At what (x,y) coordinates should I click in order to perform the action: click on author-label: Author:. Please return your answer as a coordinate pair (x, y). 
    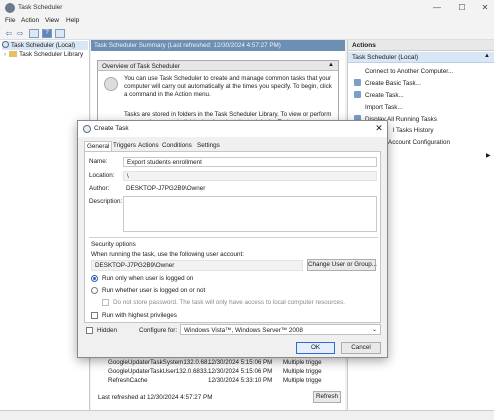
    Looking at the image, I should click on (99, 188).